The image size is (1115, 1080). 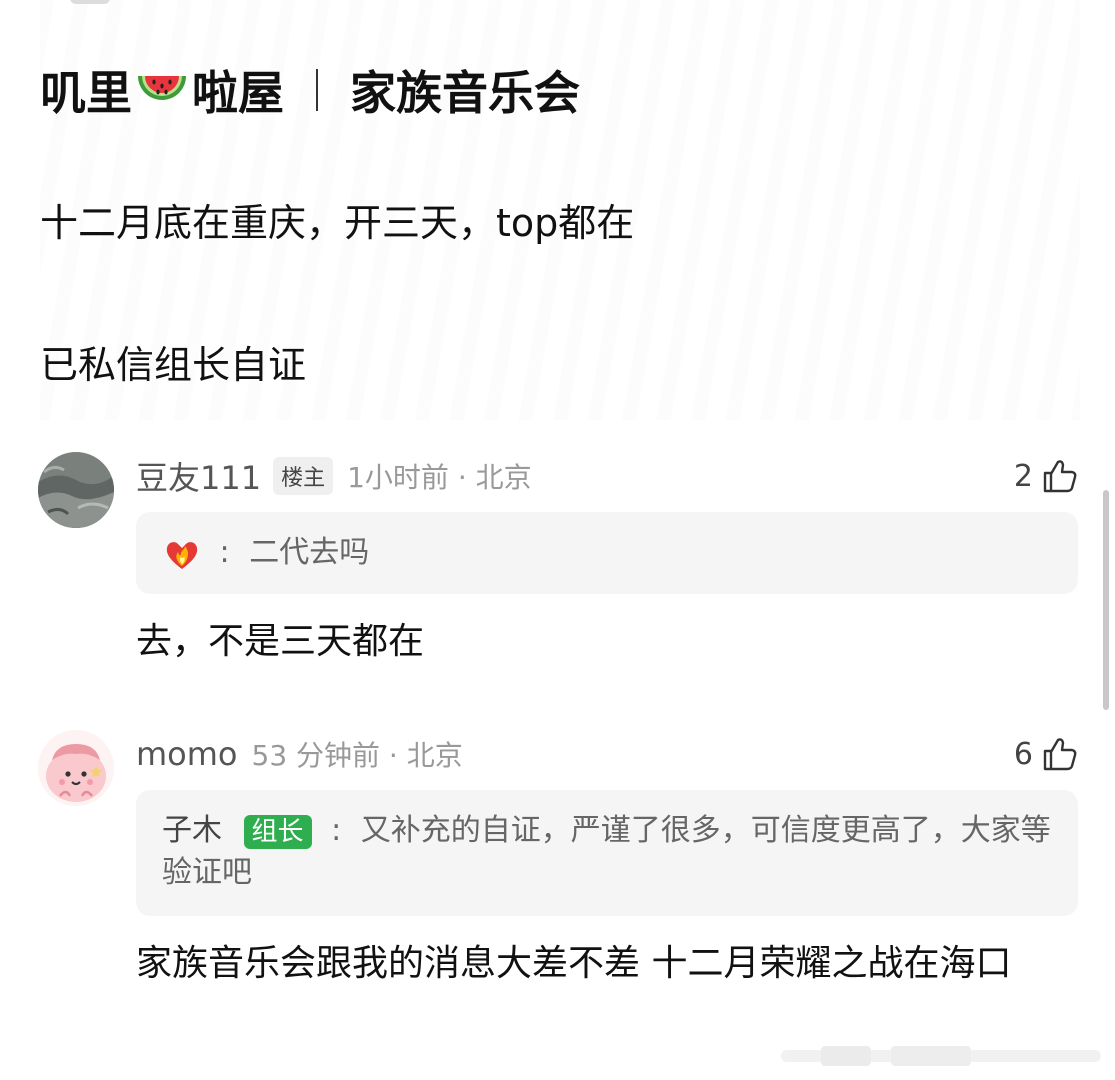 What do you see at coordinates (1106, 600) in the screenshot?
I see `scrollbar` at bounding box center [1106, 600].